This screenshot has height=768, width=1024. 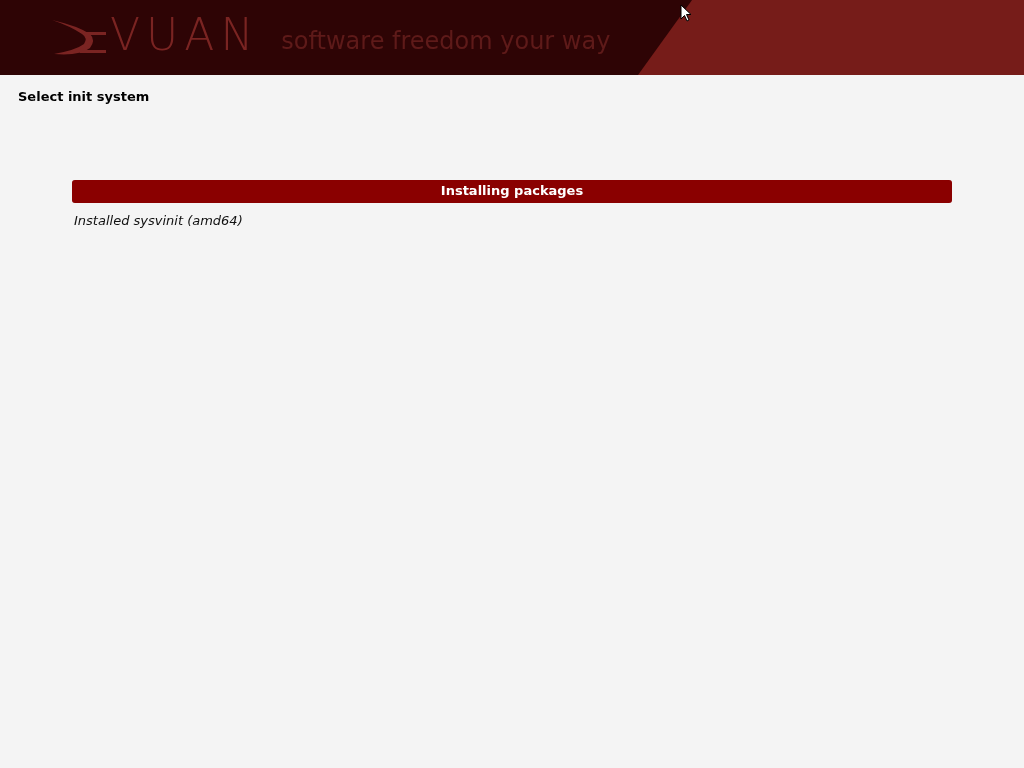 What do you see at coordinates (512, 191) in the screenshot?
I see `progress-label: Installing packages` at bounding box center [512, 191].